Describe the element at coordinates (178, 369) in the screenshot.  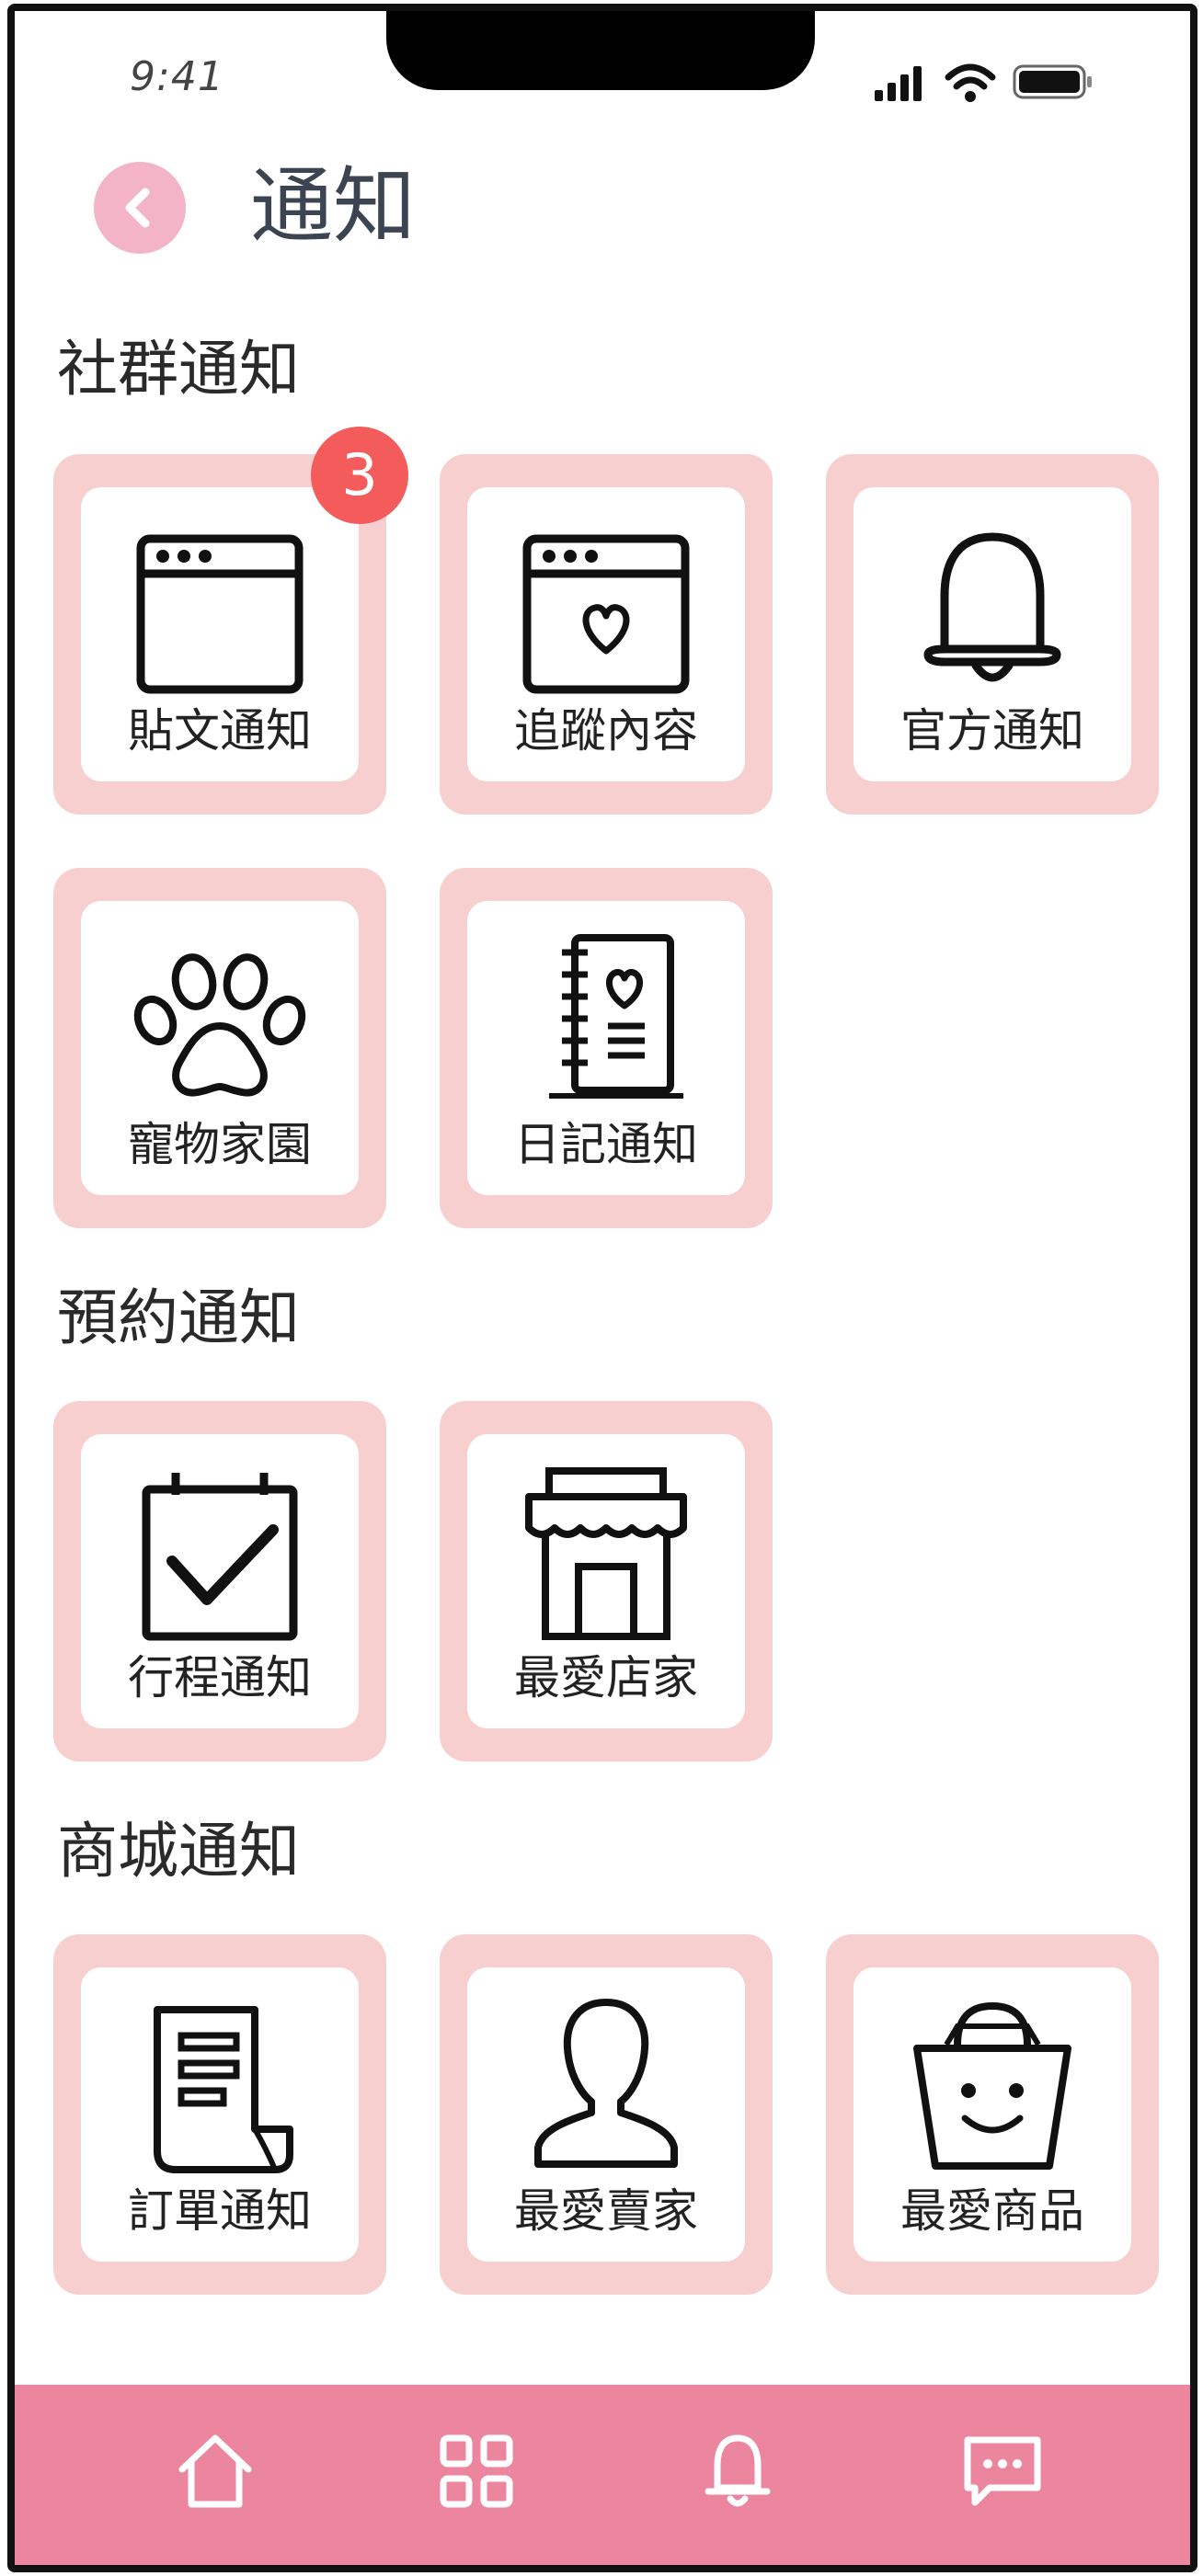
I see `section-title-social: 社群通知` at that location.